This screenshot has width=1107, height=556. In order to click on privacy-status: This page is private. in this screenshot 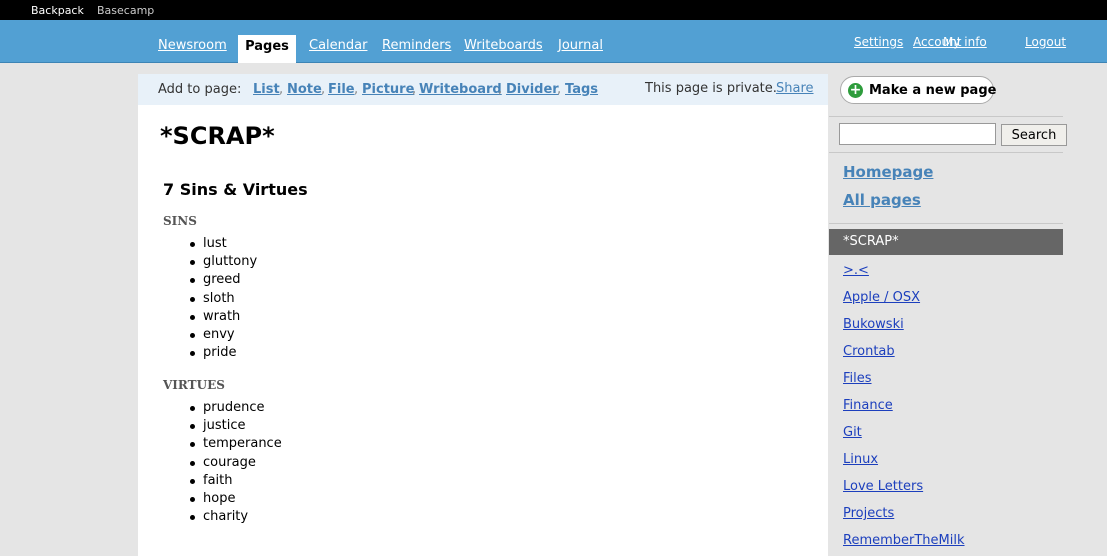, I will do `click(711, 88)`.